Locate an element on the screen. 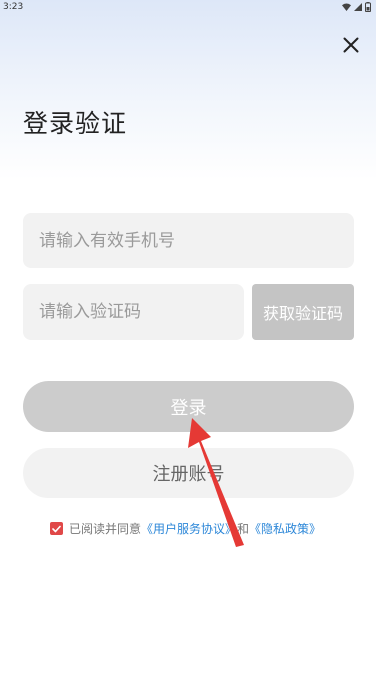  agreement-checkbox is located at coordinates (56, 528).